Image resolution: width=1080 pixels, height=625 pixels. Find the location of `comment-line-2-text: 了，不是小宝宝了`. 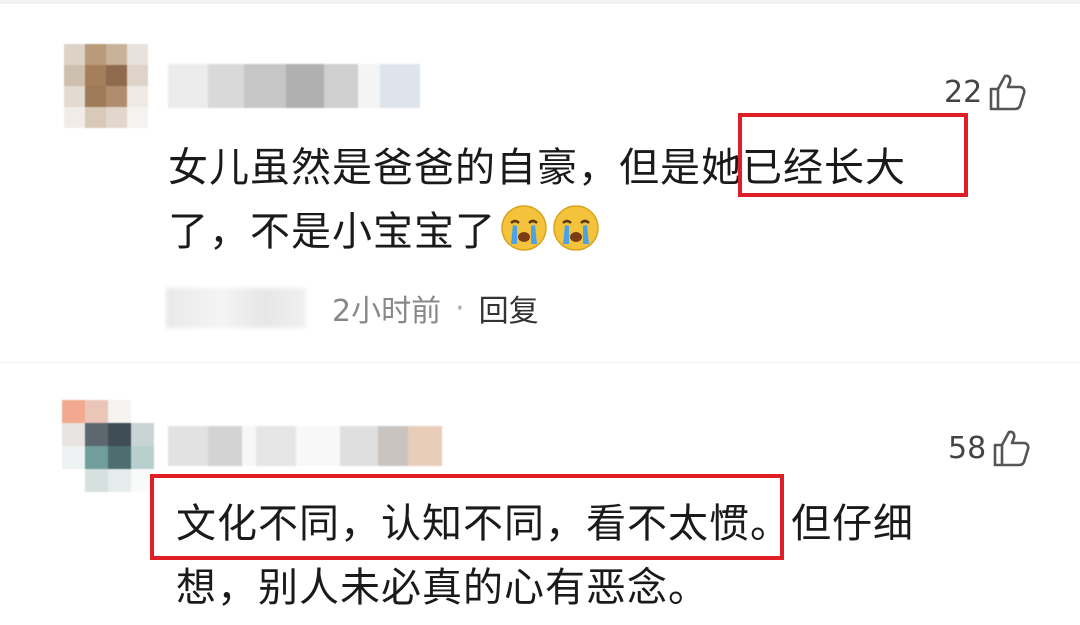

comment-line-2-text: 了，不是小宝宝了 is located at coordinates (332, 232).